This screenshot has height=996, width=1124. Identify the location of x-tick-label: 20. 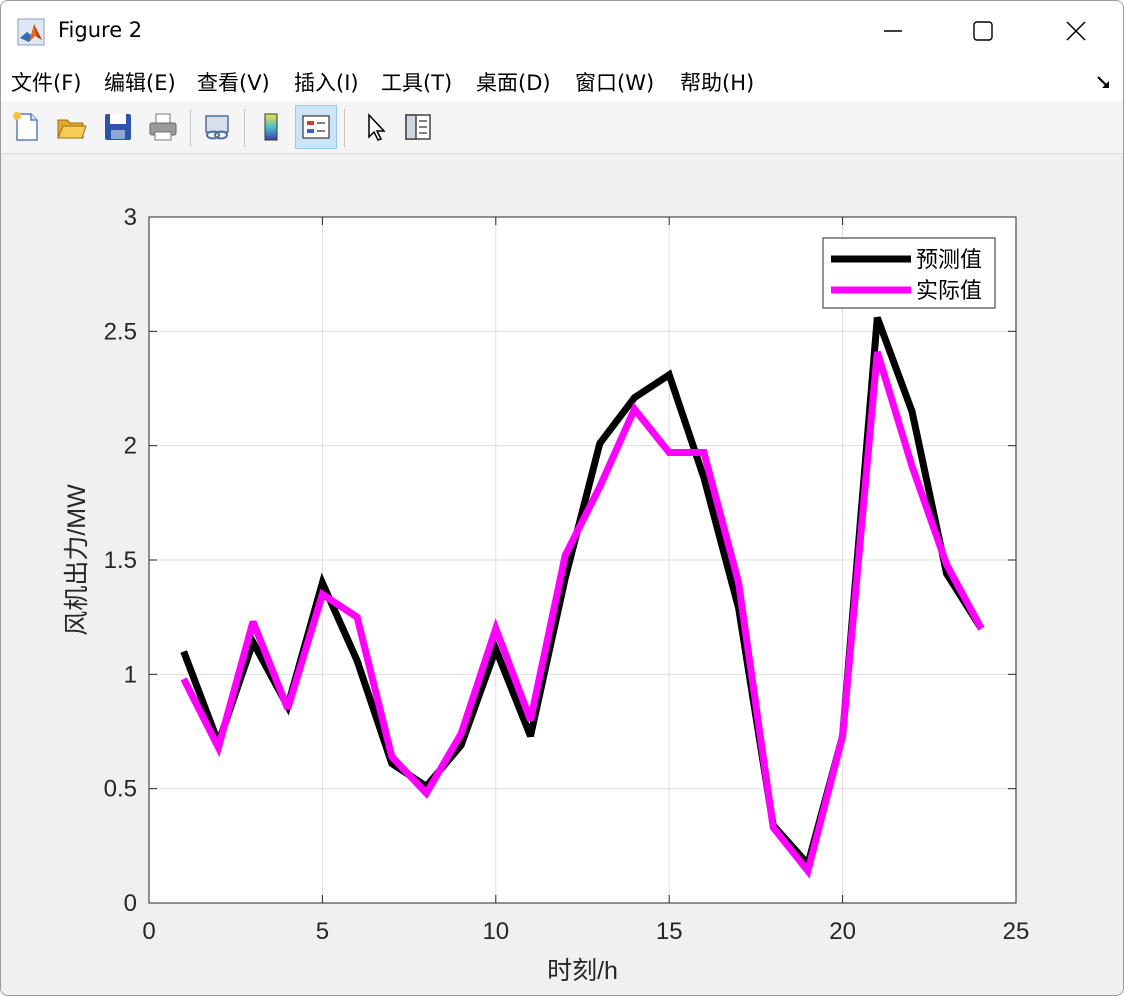
(842, 931).